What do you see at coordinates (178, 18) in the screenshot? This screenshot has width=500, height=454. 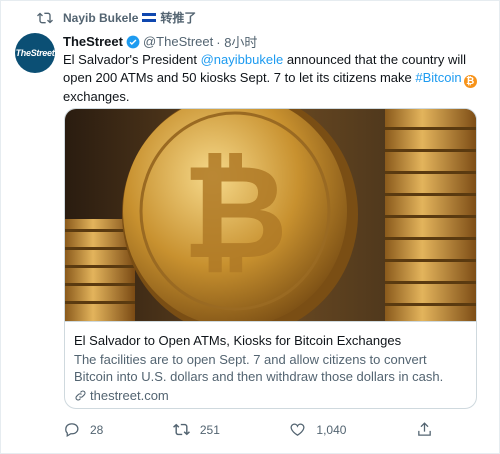 I see `retweet-label: 转推了` at bounding box center [178, 18].